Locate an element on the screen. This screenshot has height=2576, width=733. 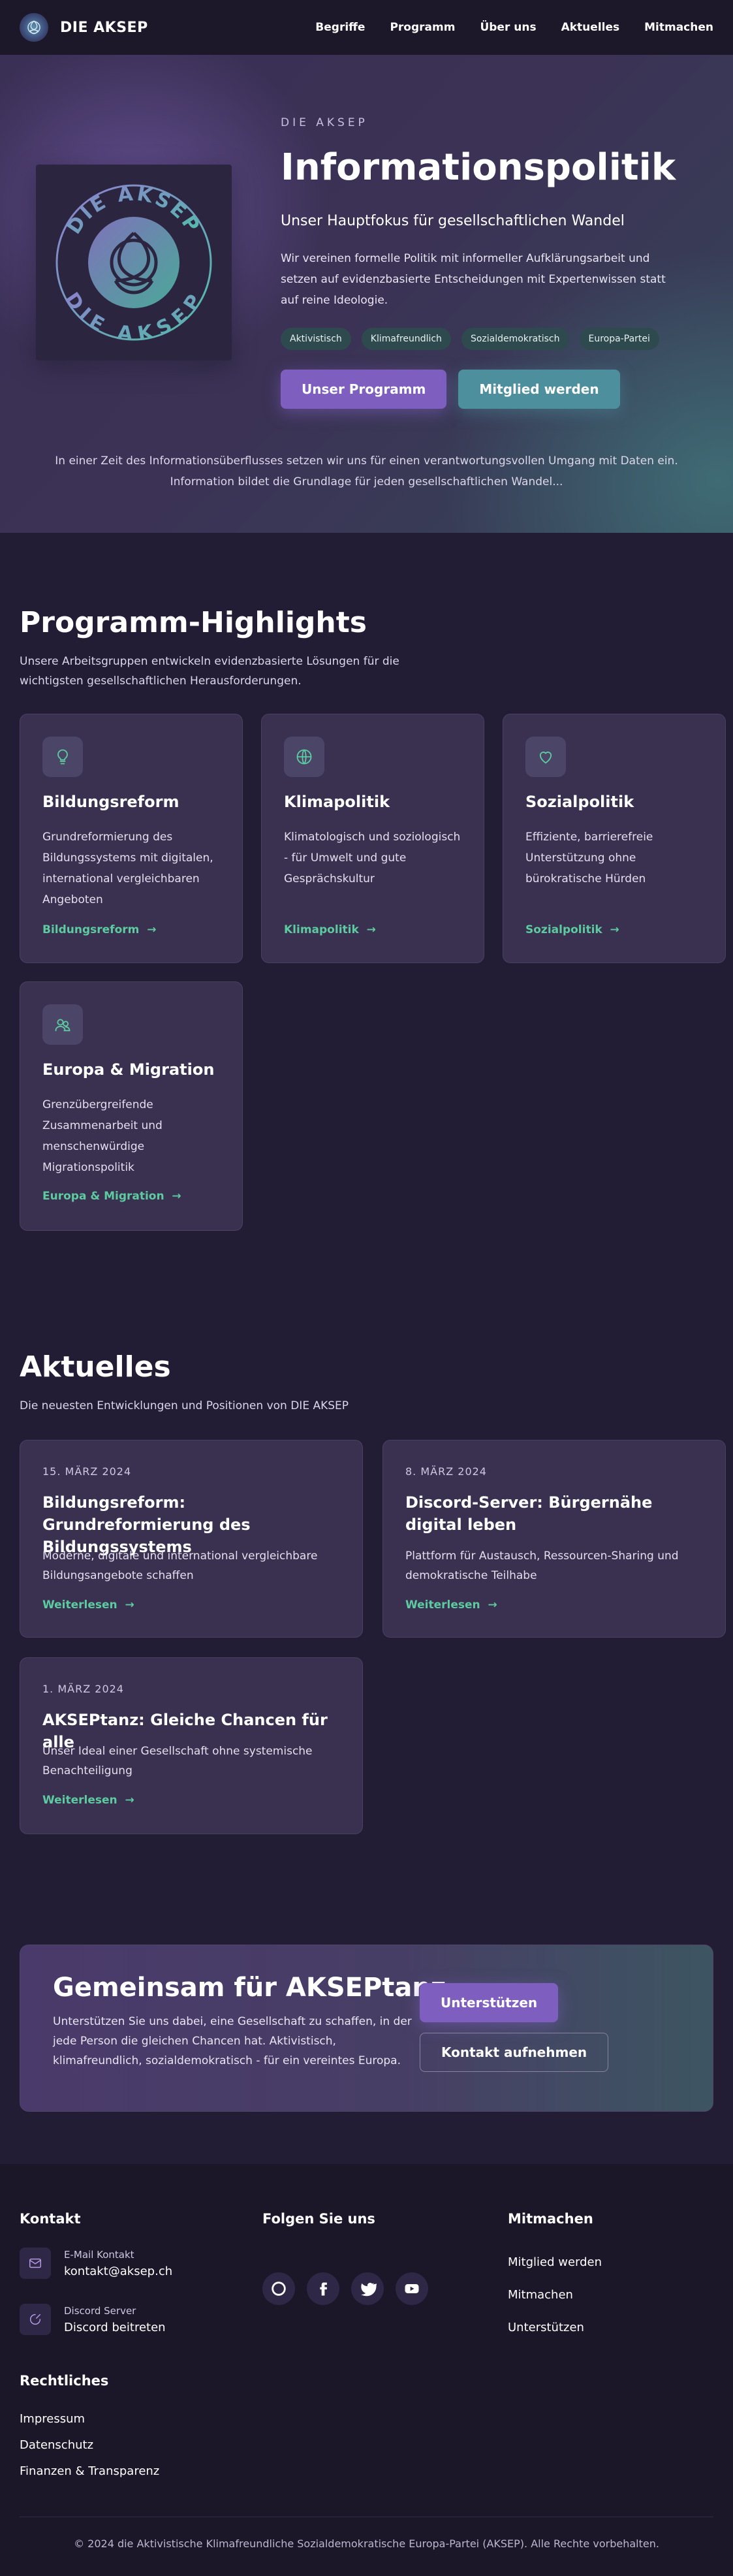
twitter-link is located at coordinates (368, 2289).